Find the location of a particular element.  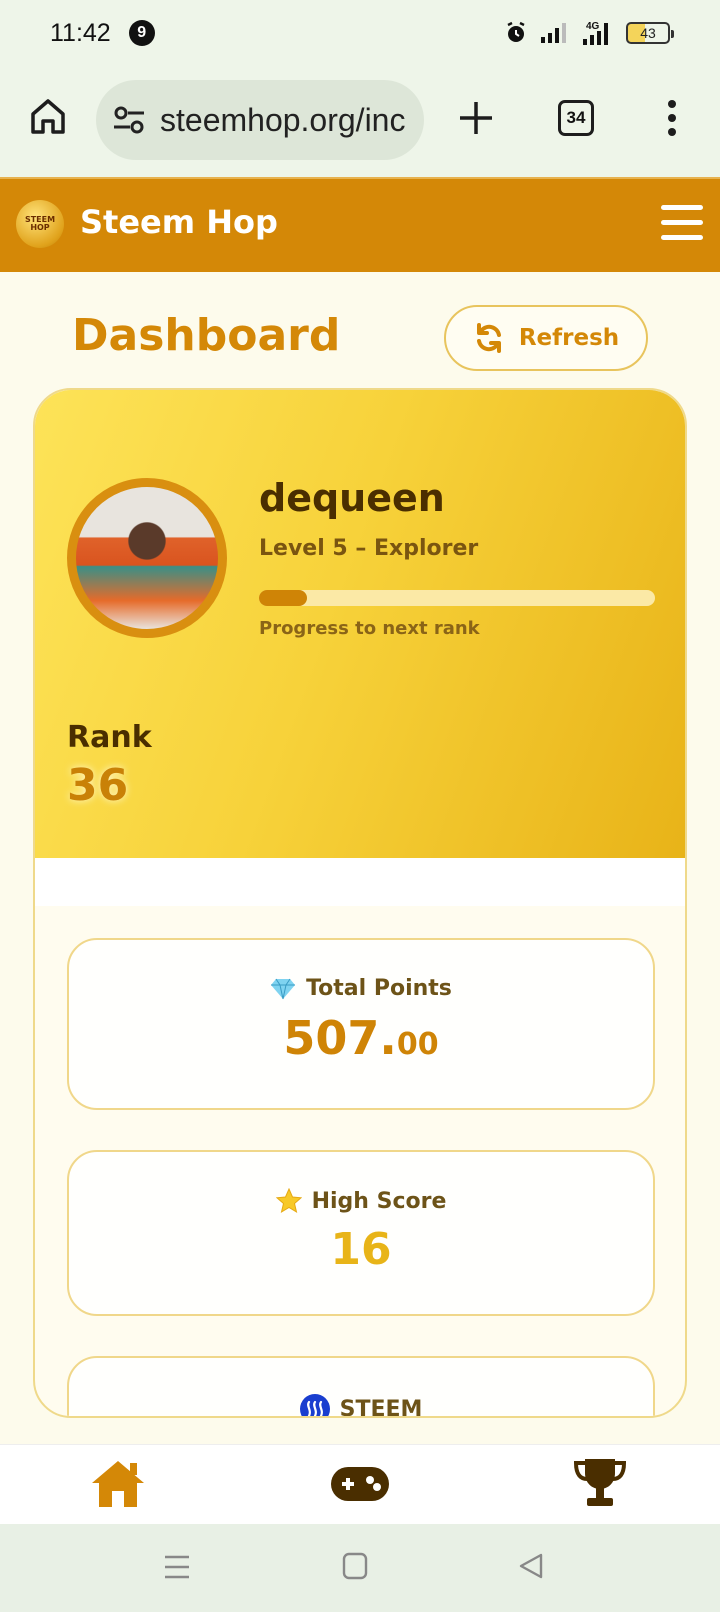

new-tab-icon is located at coordinates (476, 118).